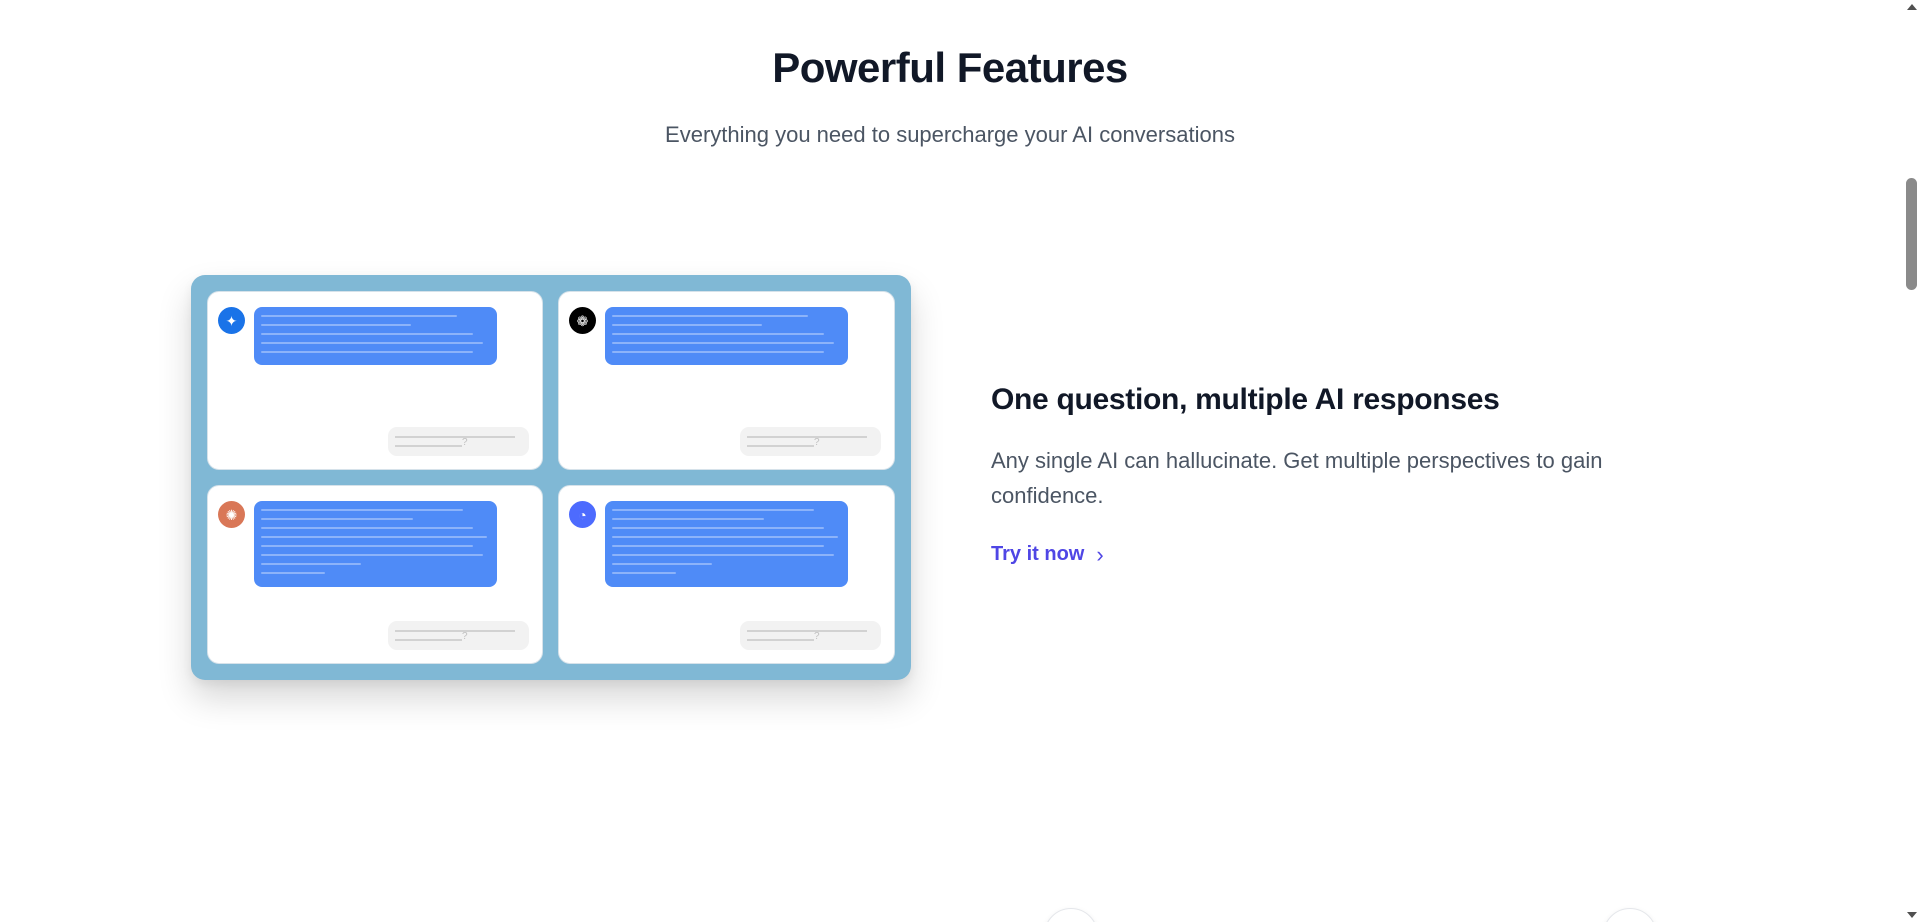 This screenshot has width=1920, height=922. I want to click on scrollbar, so click(1911, 461).